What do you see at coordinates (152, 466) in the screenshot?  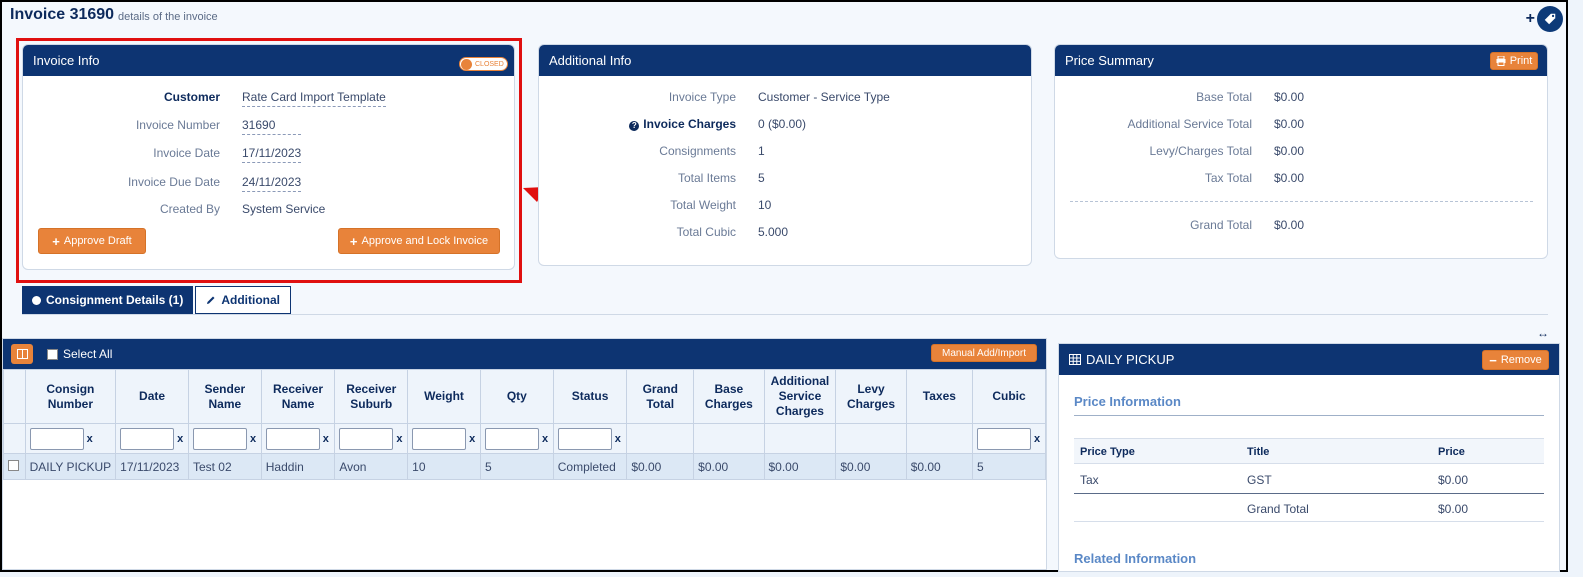 I see `cell-date: 17/11/2023` at bounding box center [152, 466].